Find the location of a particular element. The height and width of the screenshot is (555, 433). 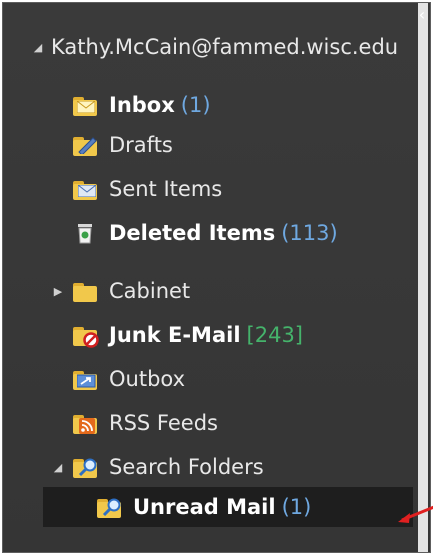

folder-label: Deleted Items is located at coordinates (192, 233).